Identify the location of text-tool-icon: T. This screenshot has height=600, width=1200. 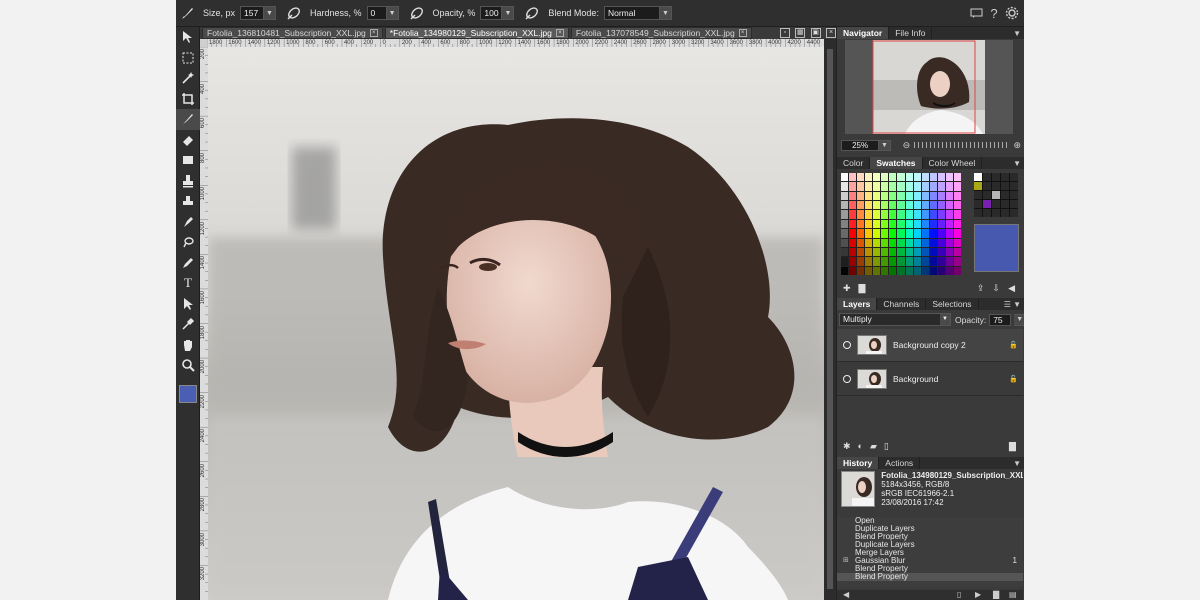
(188, 283).